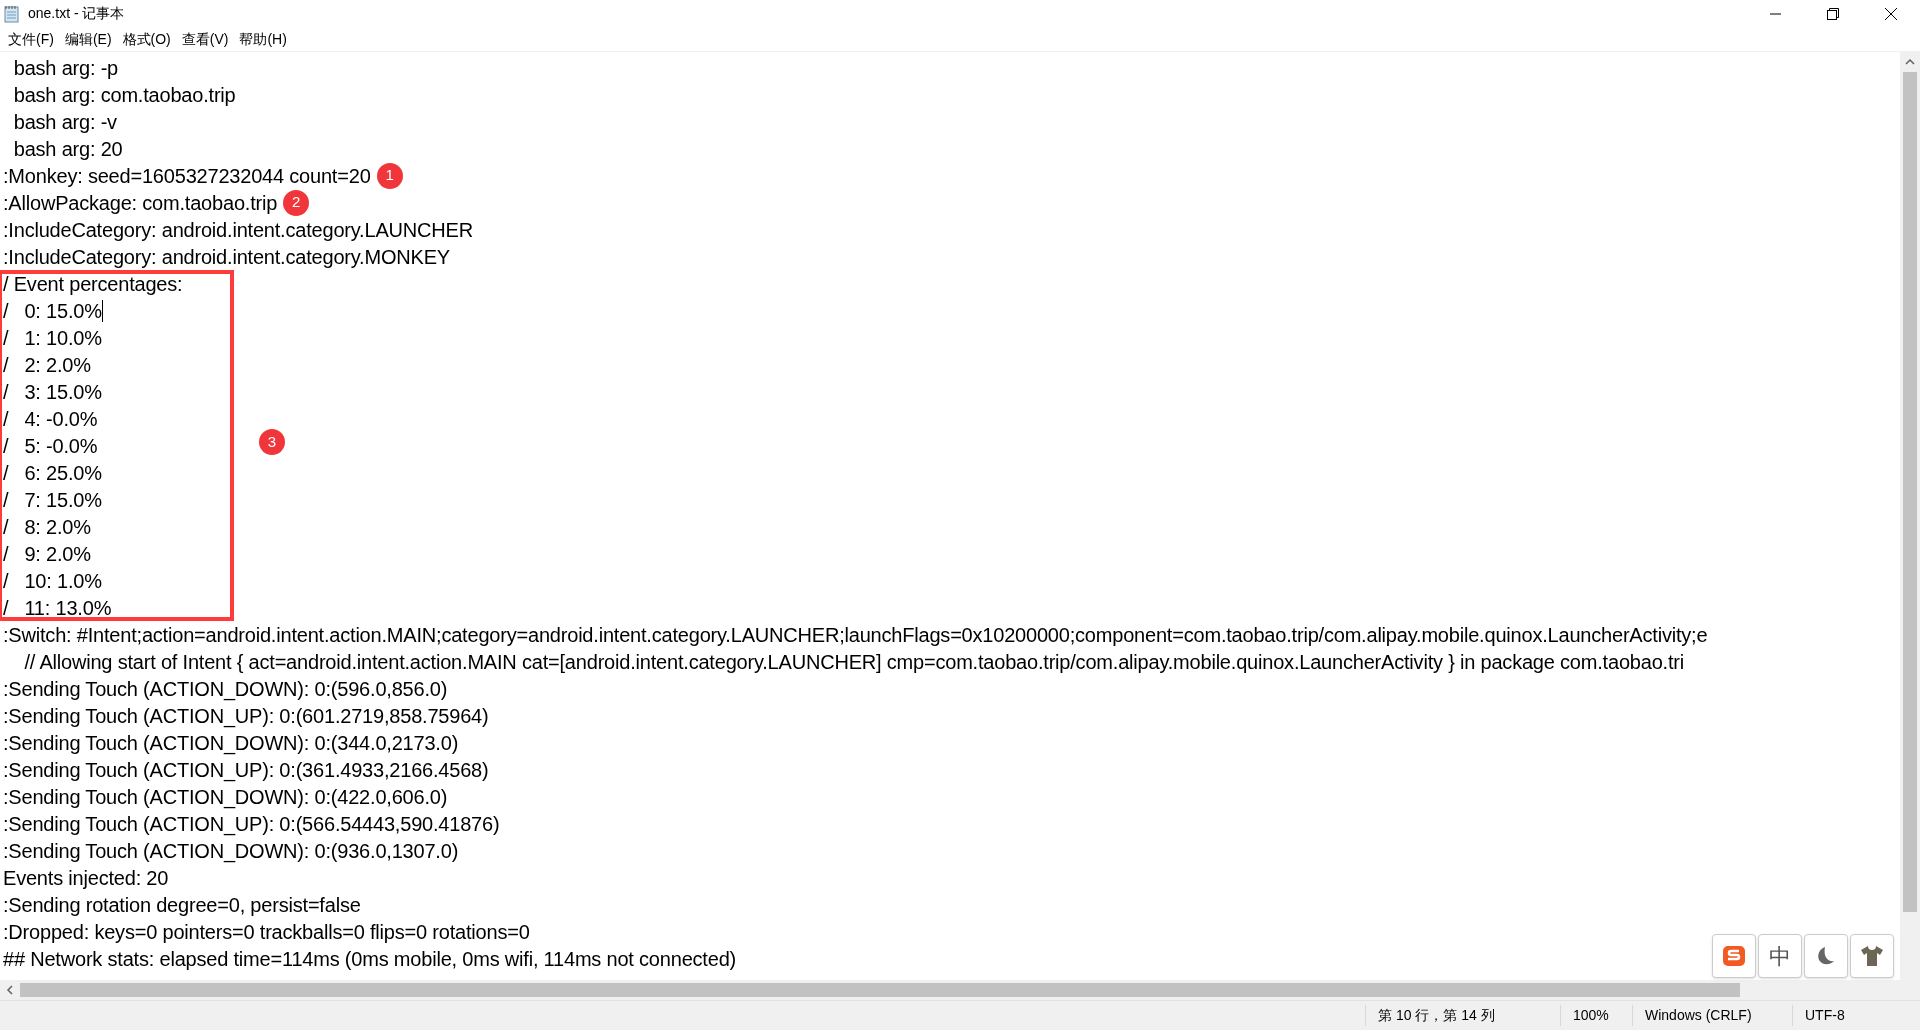  I want to click on notepad-icon, so click(12, 13).